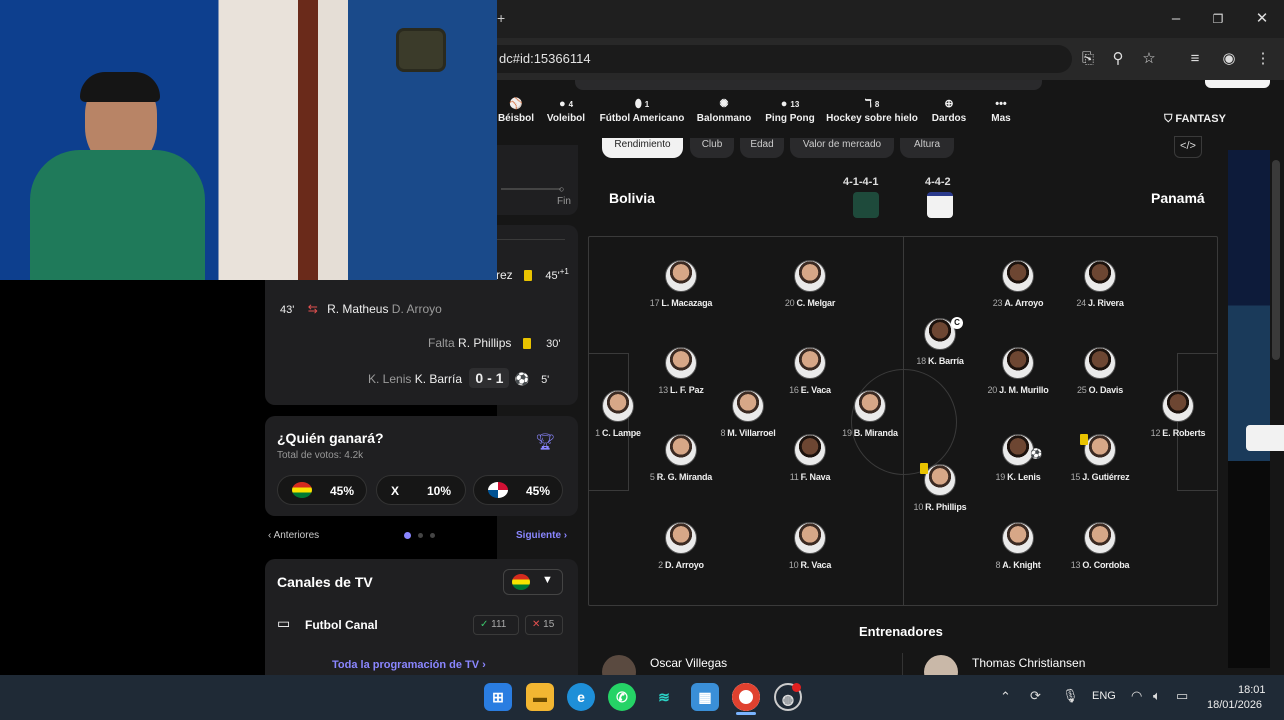  I want to click on prev-button: ‹ Anteriores, so click(293, 535).